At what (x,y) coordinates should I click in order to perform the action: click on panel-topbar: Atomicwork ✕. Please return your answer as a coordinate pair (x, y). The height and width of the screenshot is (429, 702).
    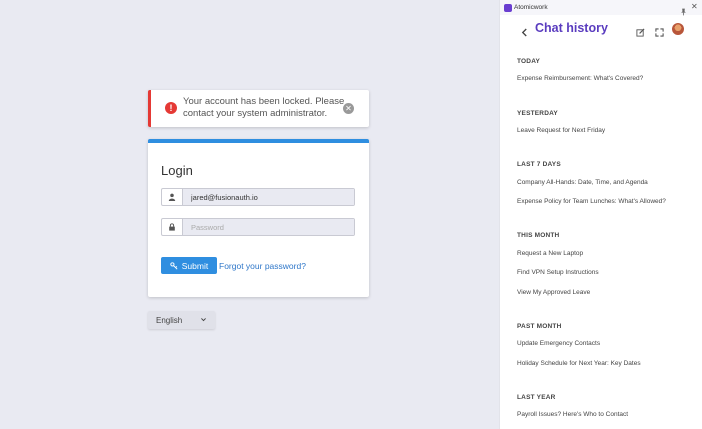
    Looking at the image, I should click on (601, 8).